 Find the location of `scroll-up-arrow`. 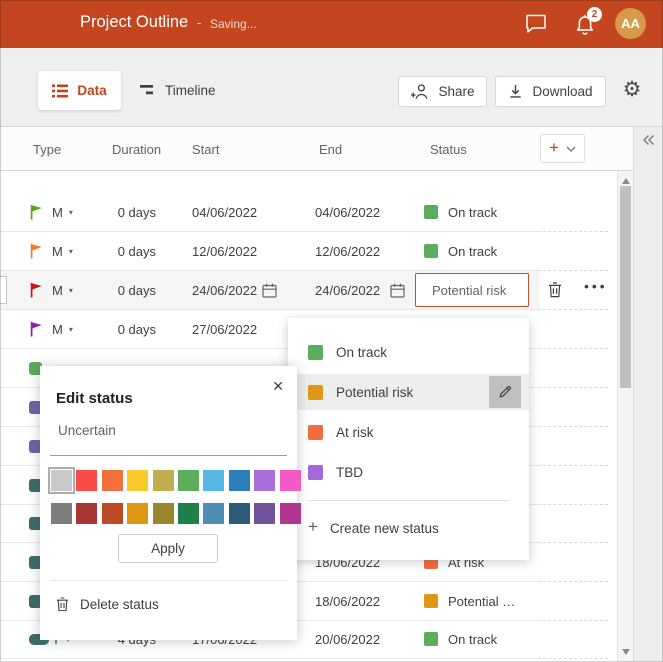

scroll-up-arrow is located at coordinates (626, 181).